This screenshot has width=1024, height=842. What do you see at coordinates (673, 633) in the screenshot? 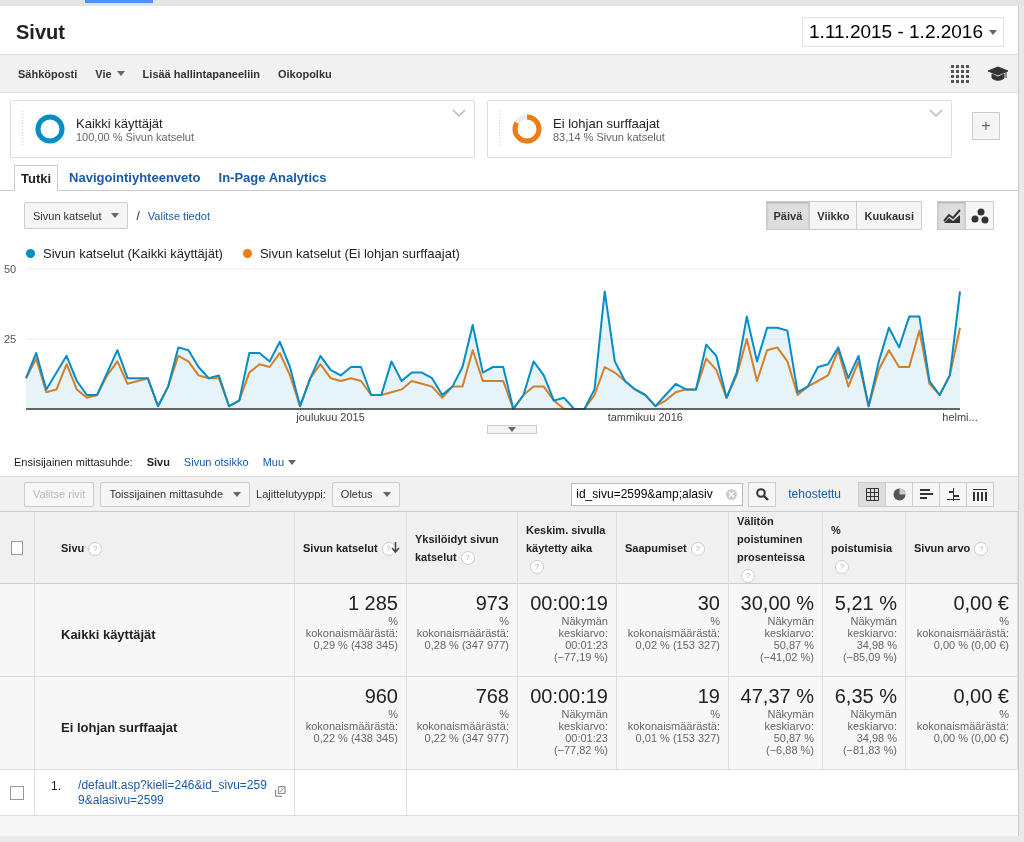
I see `metric-comparison: % kokonaismäärästä: 0,02 % (153 327)` at bounding box center [673, 633].